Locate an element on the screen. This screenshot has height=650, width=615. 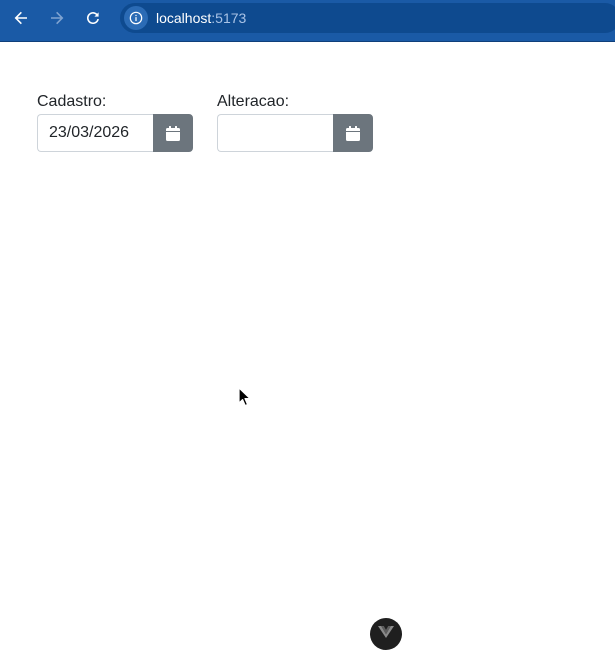
site-info-icon is located at coordinates (136, 18).